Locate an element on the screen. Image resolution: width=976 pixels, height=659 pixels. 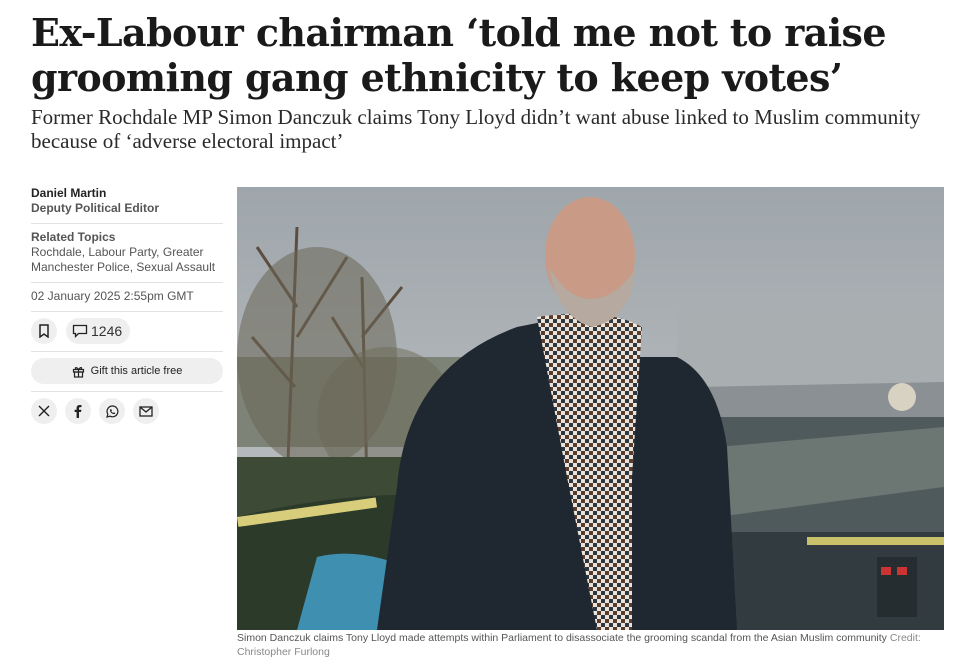
share-facebook-button is located at coordinates (78, 411).